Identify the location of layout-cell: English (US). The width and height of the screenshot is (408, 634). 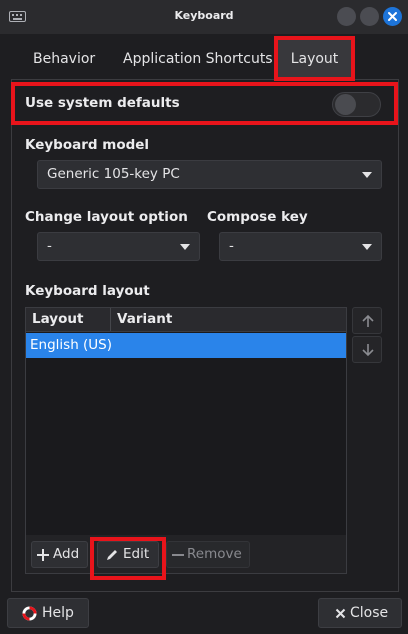
(71, 345).